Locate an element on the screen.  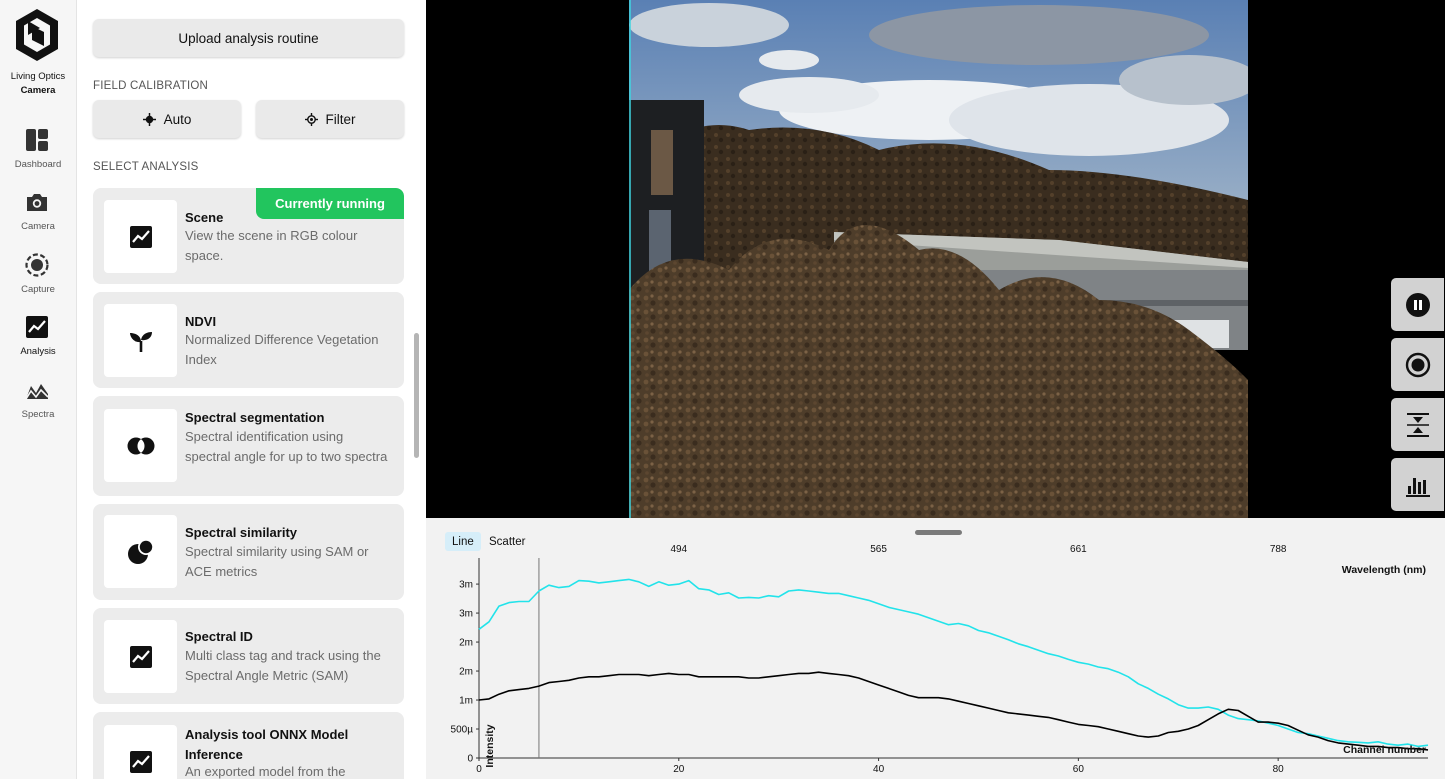
x-axis-label: Channel number is located at coordinates (1384, 750).